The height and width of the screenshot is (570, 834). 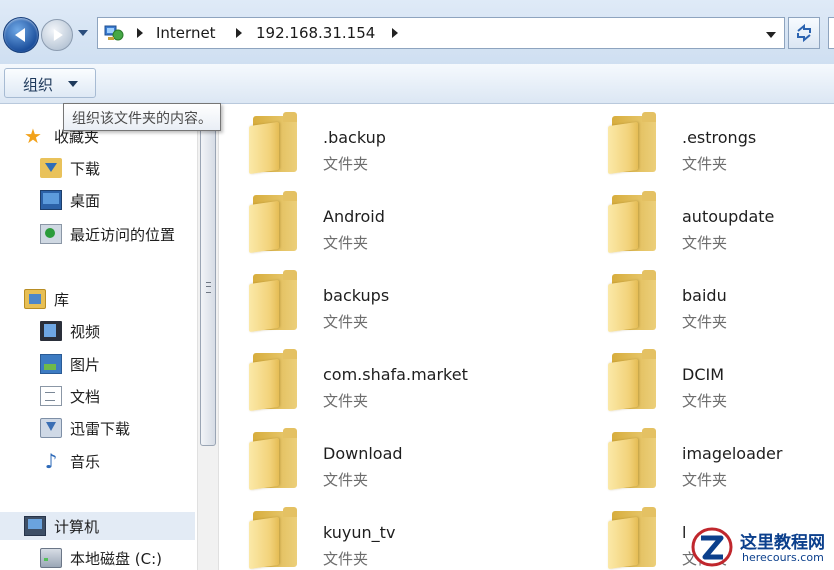 I want to click on folder-name: imageloader, so click(x=732, y=453).